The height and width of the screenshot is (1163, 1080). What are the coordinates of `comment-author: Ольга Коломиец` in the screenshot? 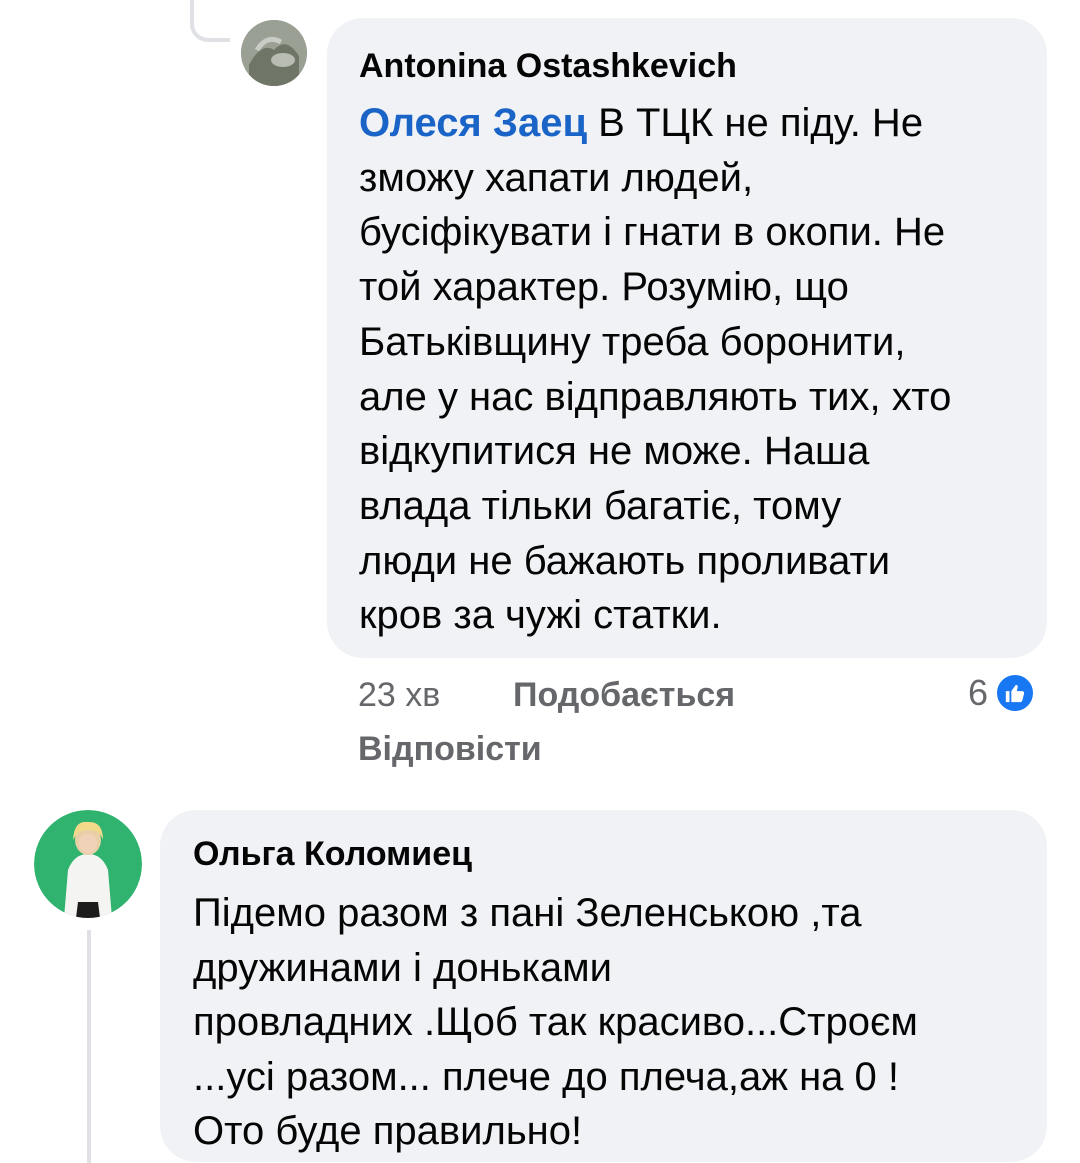 It's located at (603, 854).